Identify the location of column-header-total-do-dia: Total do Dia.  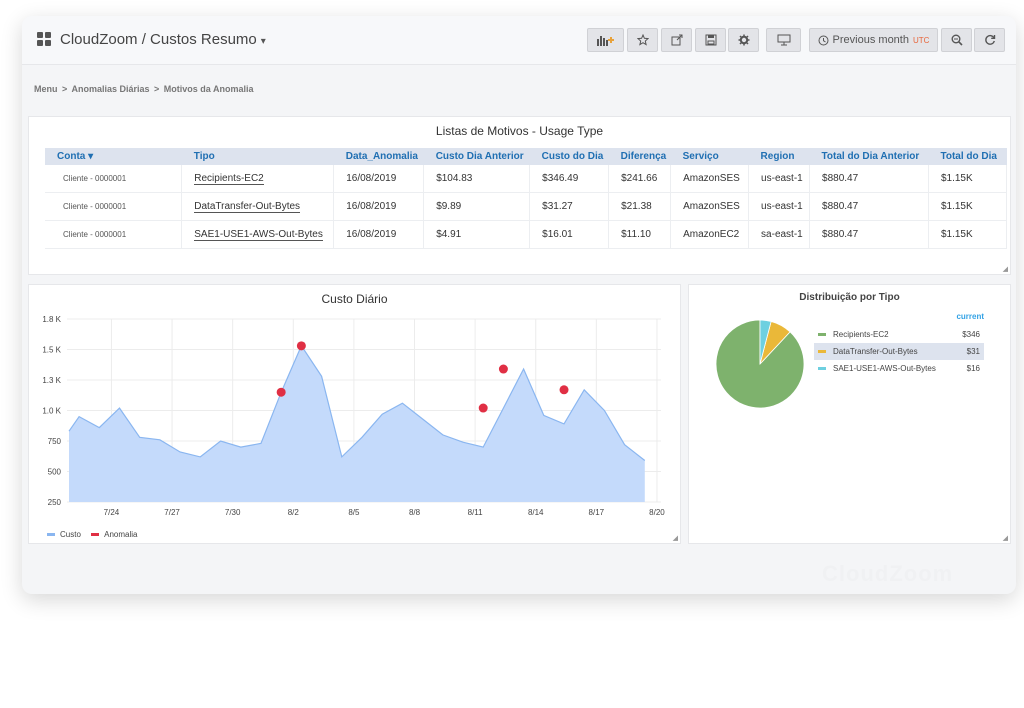
(967, 156).